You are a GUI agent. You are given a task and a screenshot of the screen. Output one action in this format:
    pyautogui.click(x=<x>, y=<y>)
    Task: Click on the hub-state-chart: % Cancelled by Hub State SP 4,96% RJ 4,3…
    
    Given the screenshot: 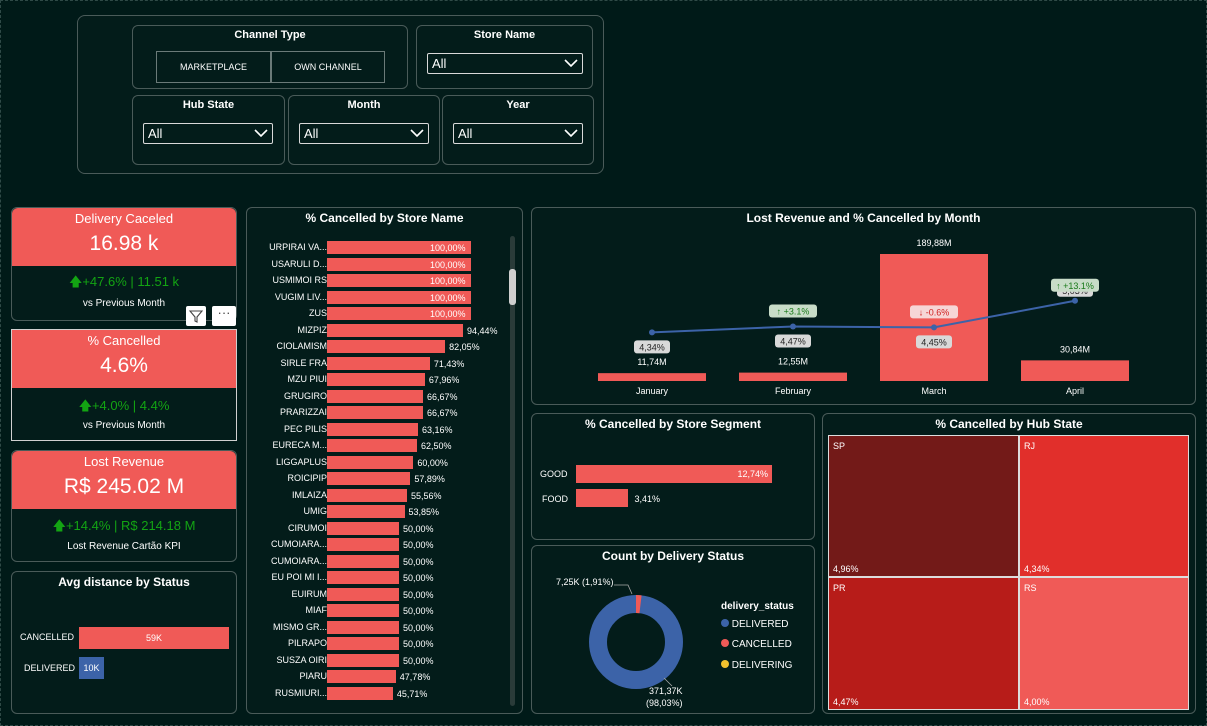 What is the action you would take?
    pyautogui.click(x=1009, y=563)
    